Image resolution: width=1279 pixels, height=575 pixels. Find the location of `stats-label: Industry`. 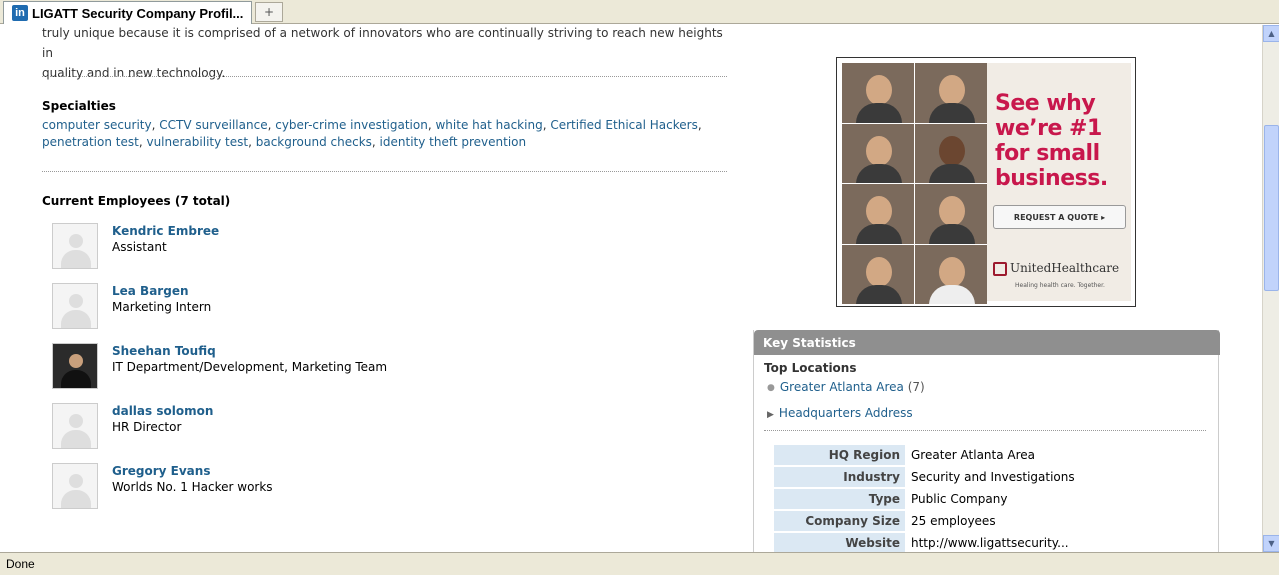

stats-label: Industry is located at coordinates (839, 477).